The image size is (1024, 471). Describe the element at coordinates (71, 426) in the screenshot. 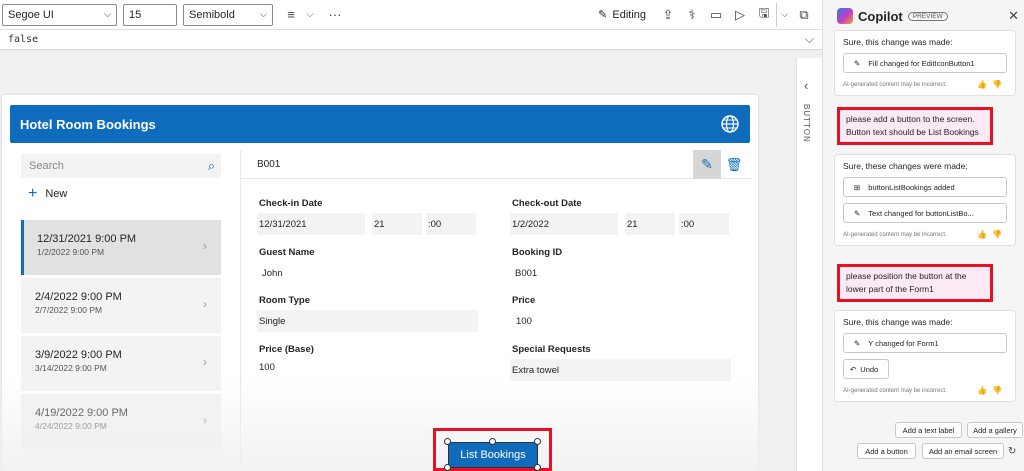

I see `gallery-item-checkout: 4/24/2022 9:00 PM` at that location.